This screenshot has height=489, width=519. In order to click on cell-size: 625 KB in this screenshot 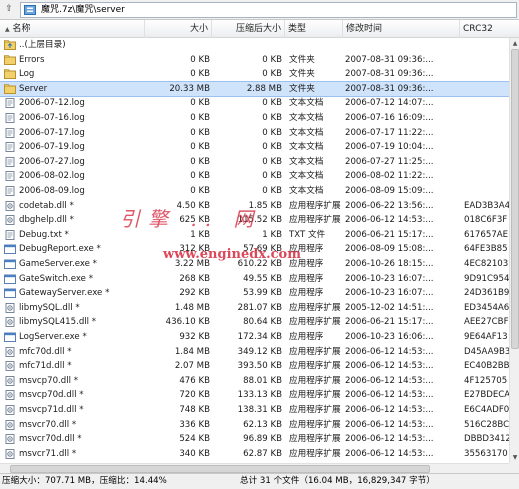, I will do `click(194, 220)`.